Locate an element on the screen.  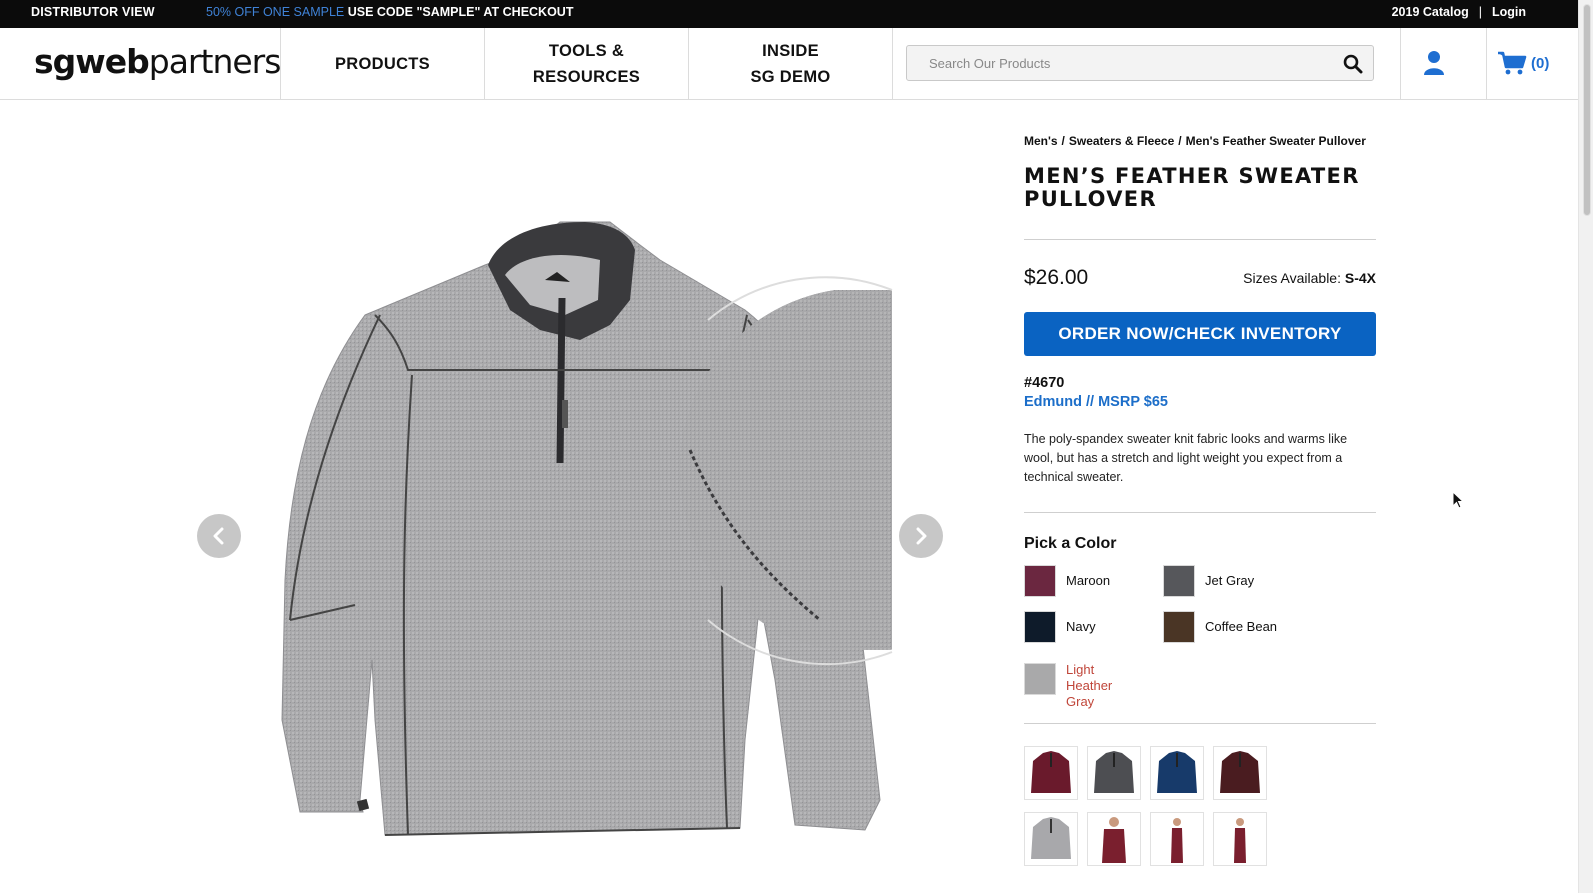
chevron-left-icon is located at coordinates (218, 536).